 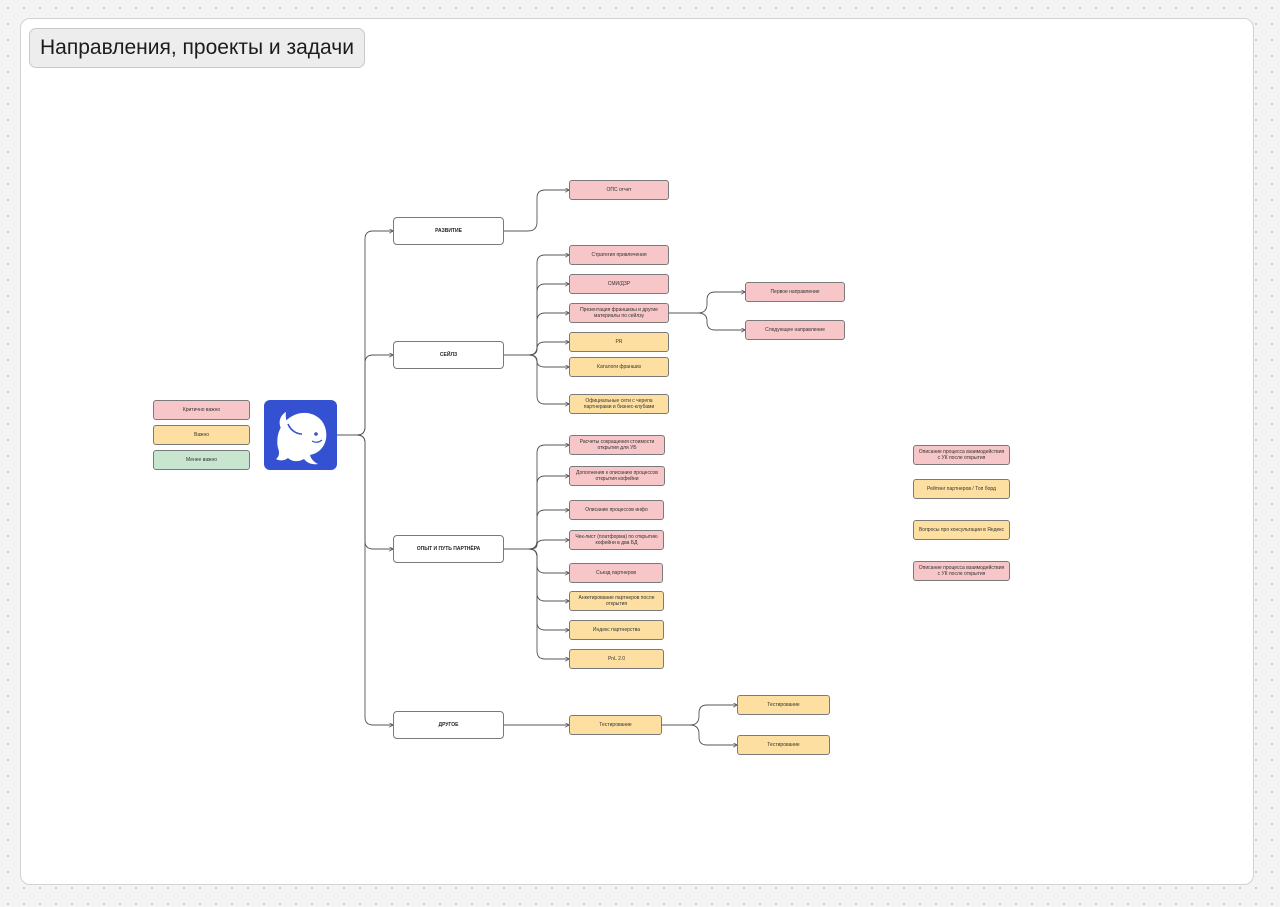 I want to click on node-survey: Анкетирование партнеров после открытия, so click(x=616, y=601).